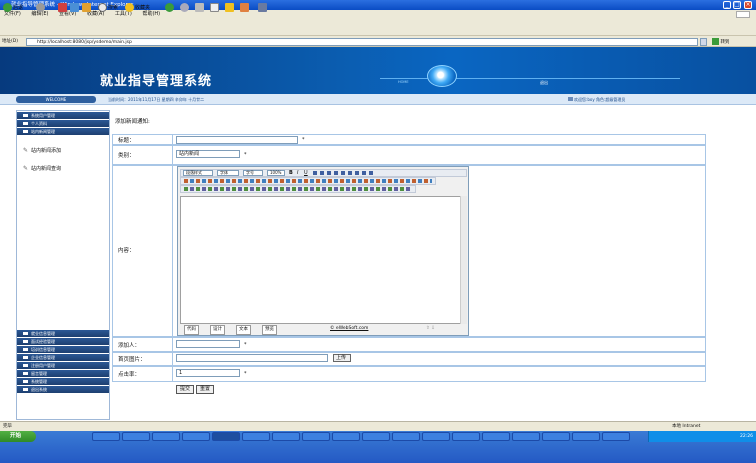 Image resolution: width=756 pixels, height=463 pixels. Describe the element at coordinates (243, 330) in the screenshot. I see `editor-tab-text: 文本` at that location.